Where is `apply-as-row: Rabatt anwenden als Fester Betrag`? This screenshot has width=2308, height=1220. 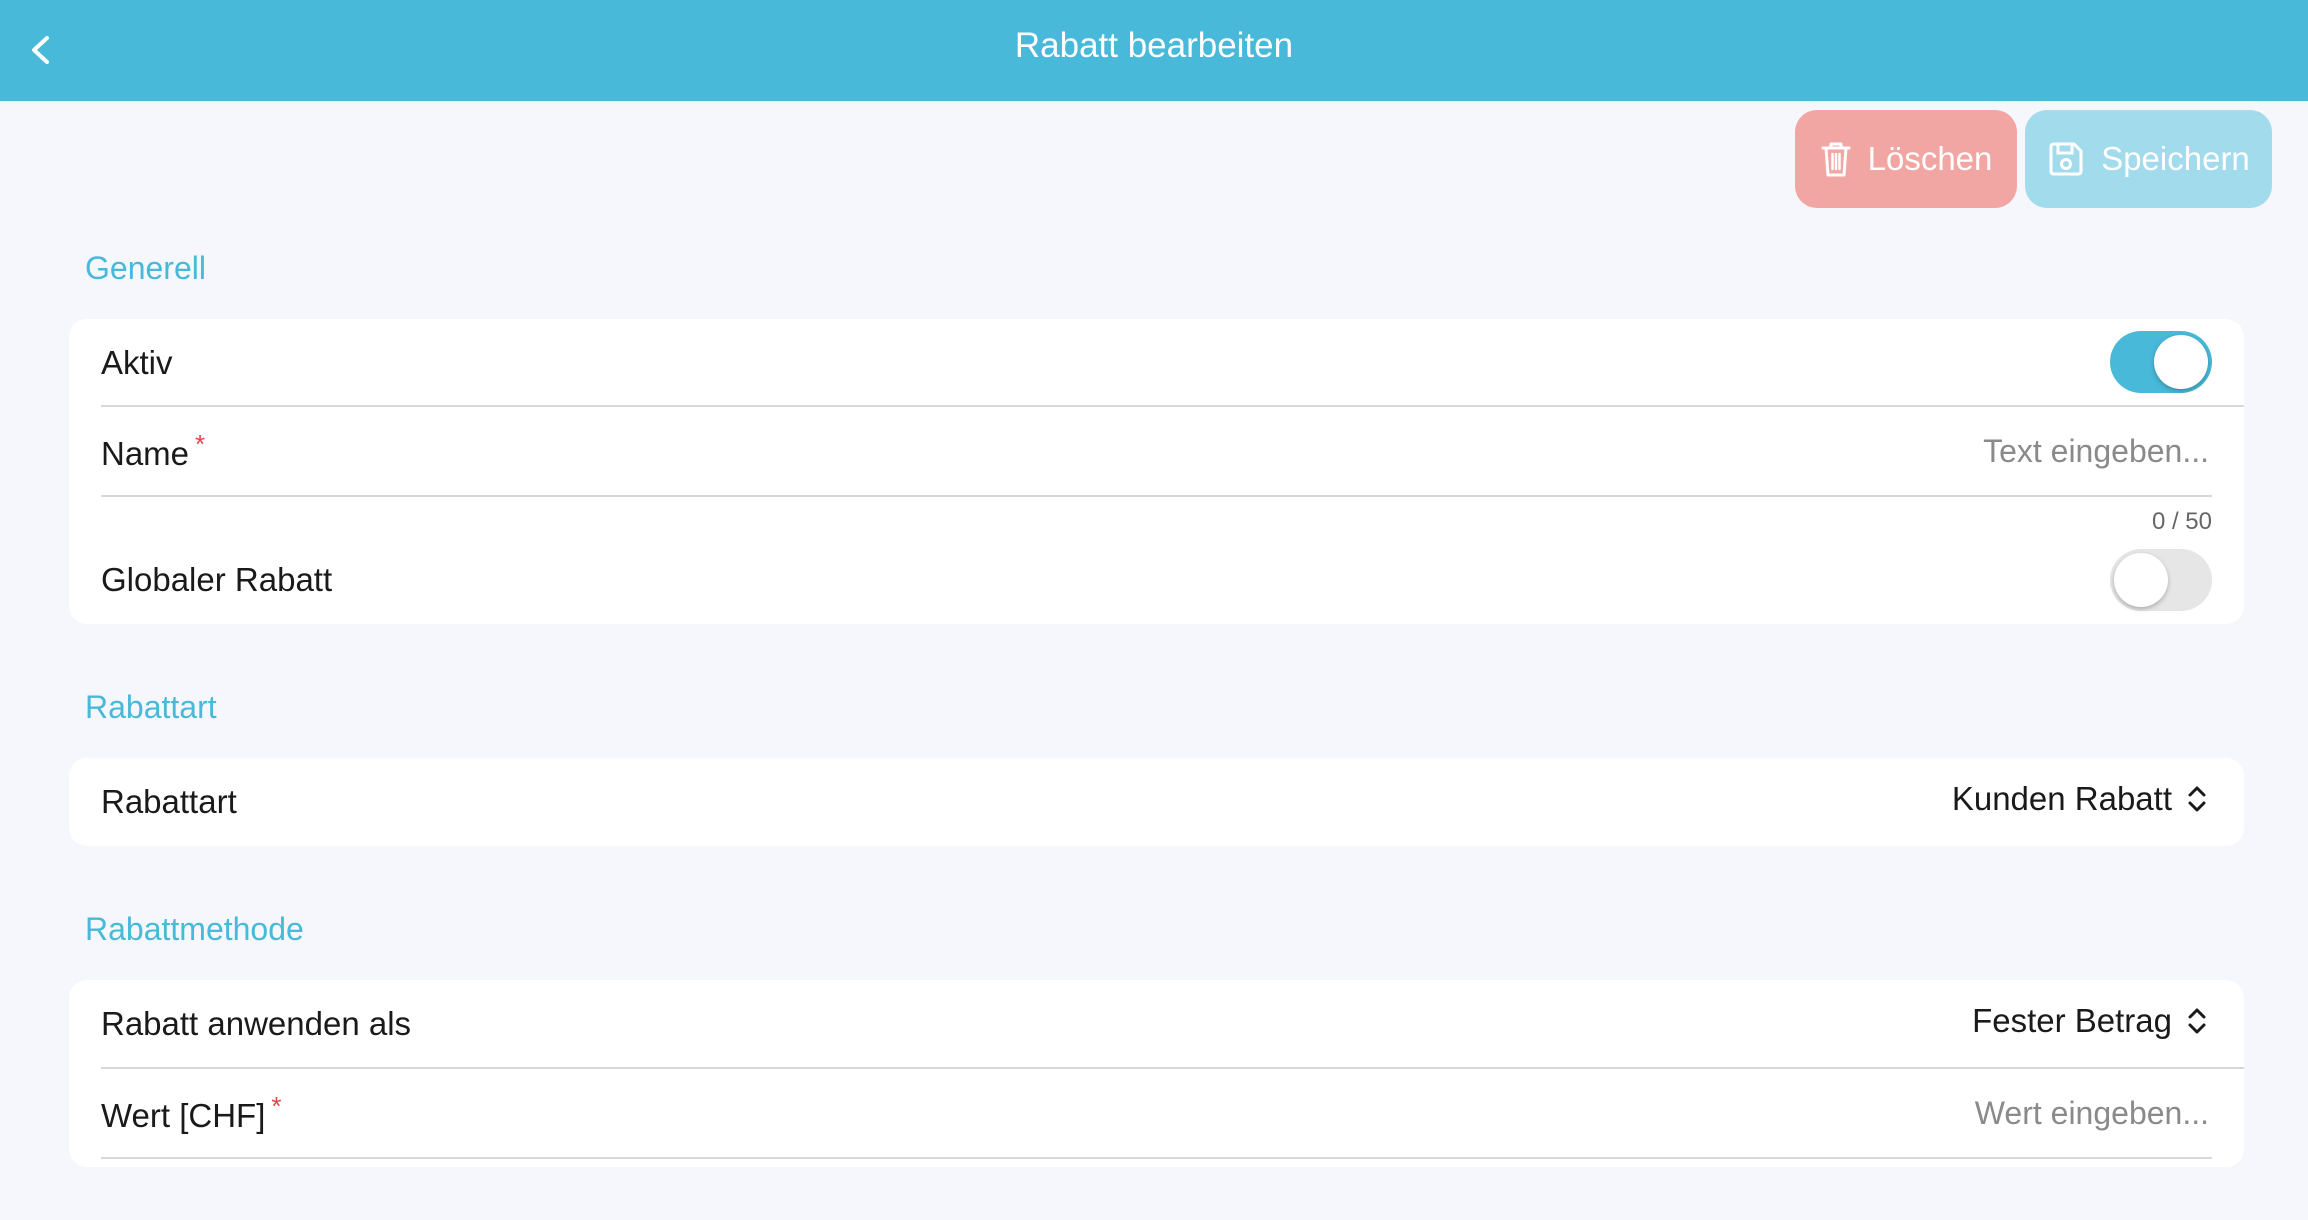 apply-as-row: Rabatt anwenden als Fester Betrag is located at coordinates (1172, 1024).